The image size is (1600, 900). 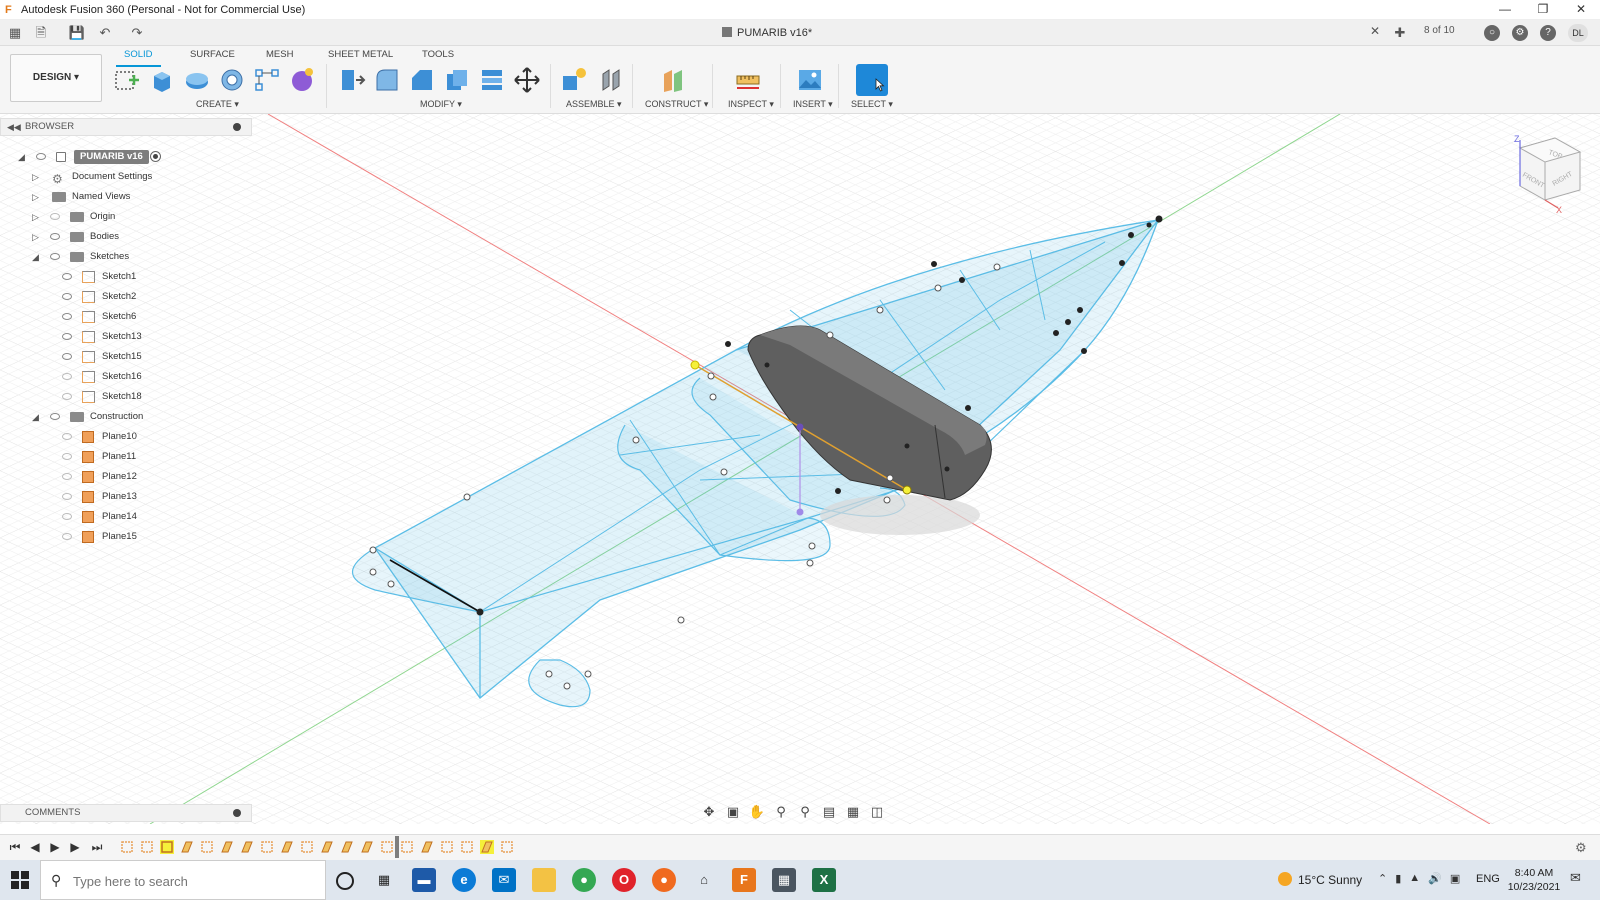 I want to click on step-back-icon: ◀, so click(x=35, y=847).